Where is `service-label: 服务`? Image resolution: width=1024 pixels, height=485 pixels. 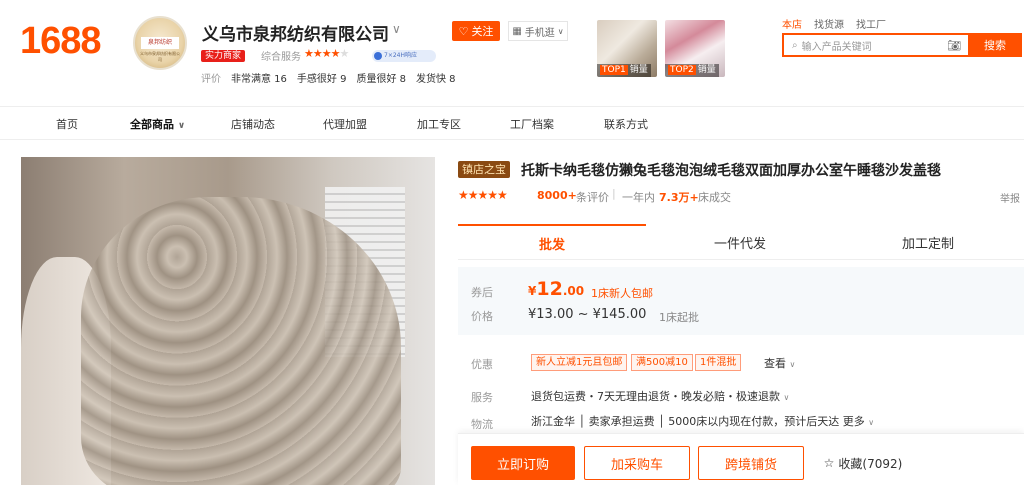 service-label: 服务 is located at coordinates (482, 397).